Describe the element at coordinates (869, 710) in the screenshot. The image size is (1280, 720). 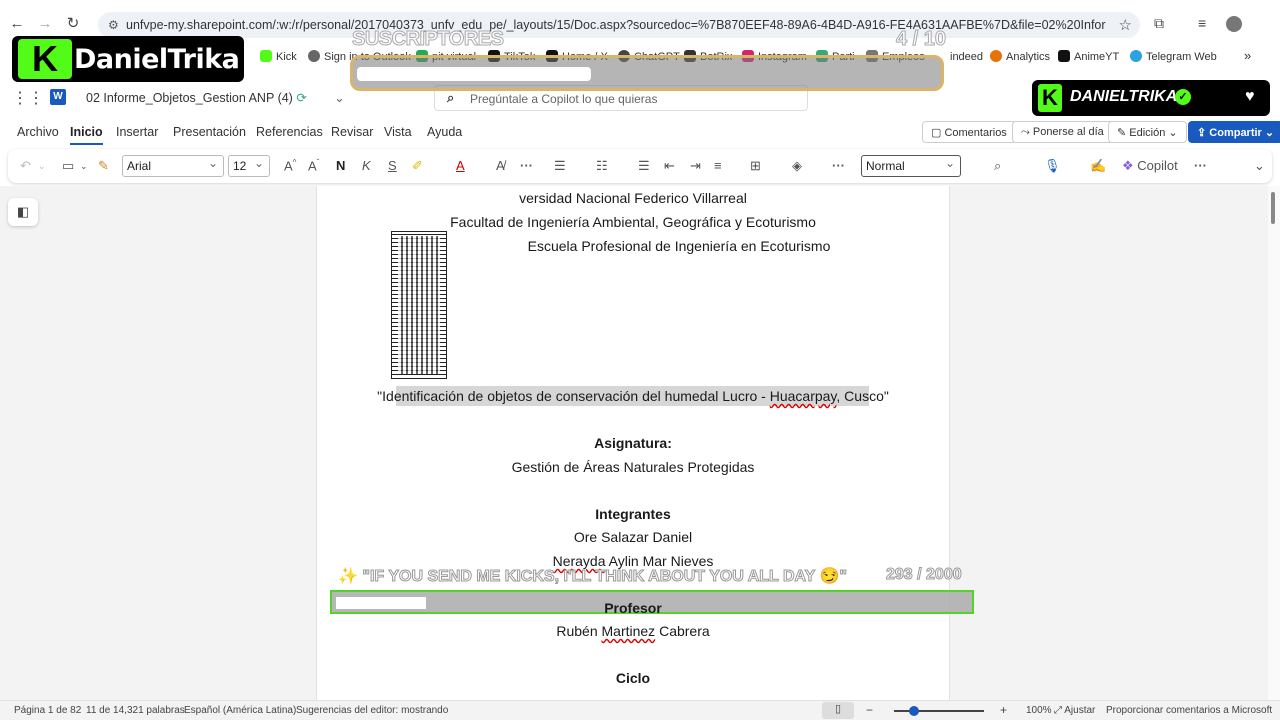
I see `zoom-out-icon: −` at that location.